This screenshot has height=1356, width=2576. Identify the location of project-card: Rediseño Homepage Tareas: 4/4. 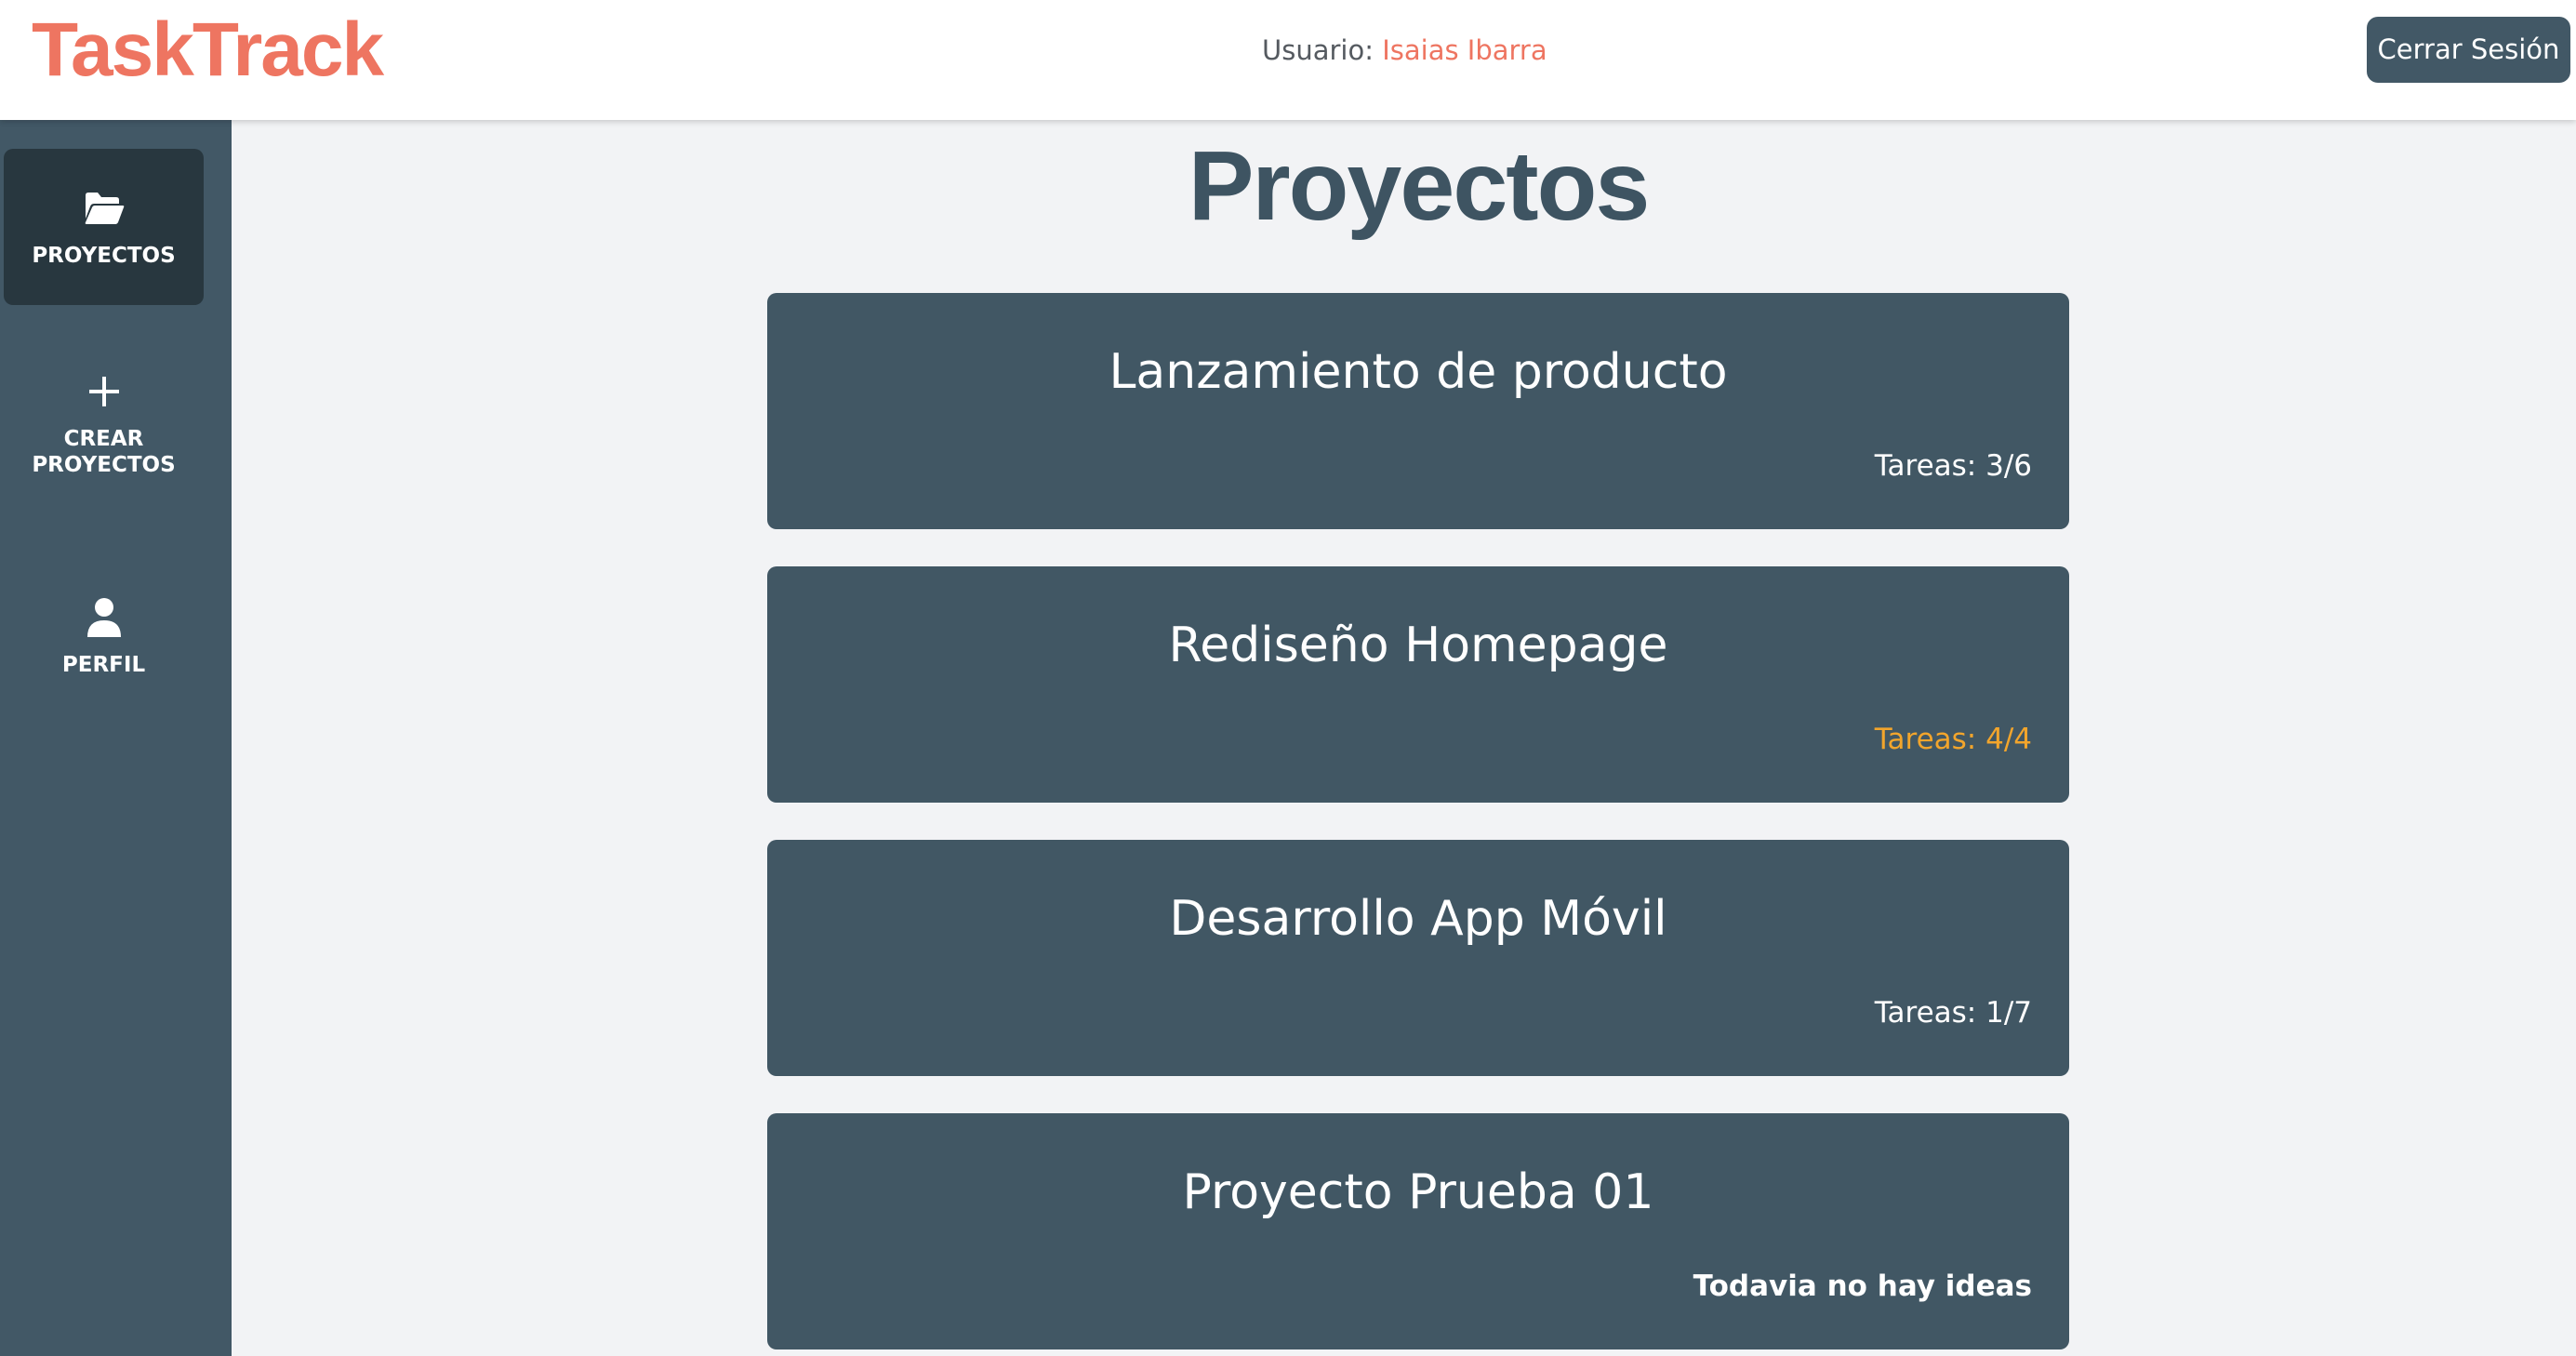
(1418, 684).